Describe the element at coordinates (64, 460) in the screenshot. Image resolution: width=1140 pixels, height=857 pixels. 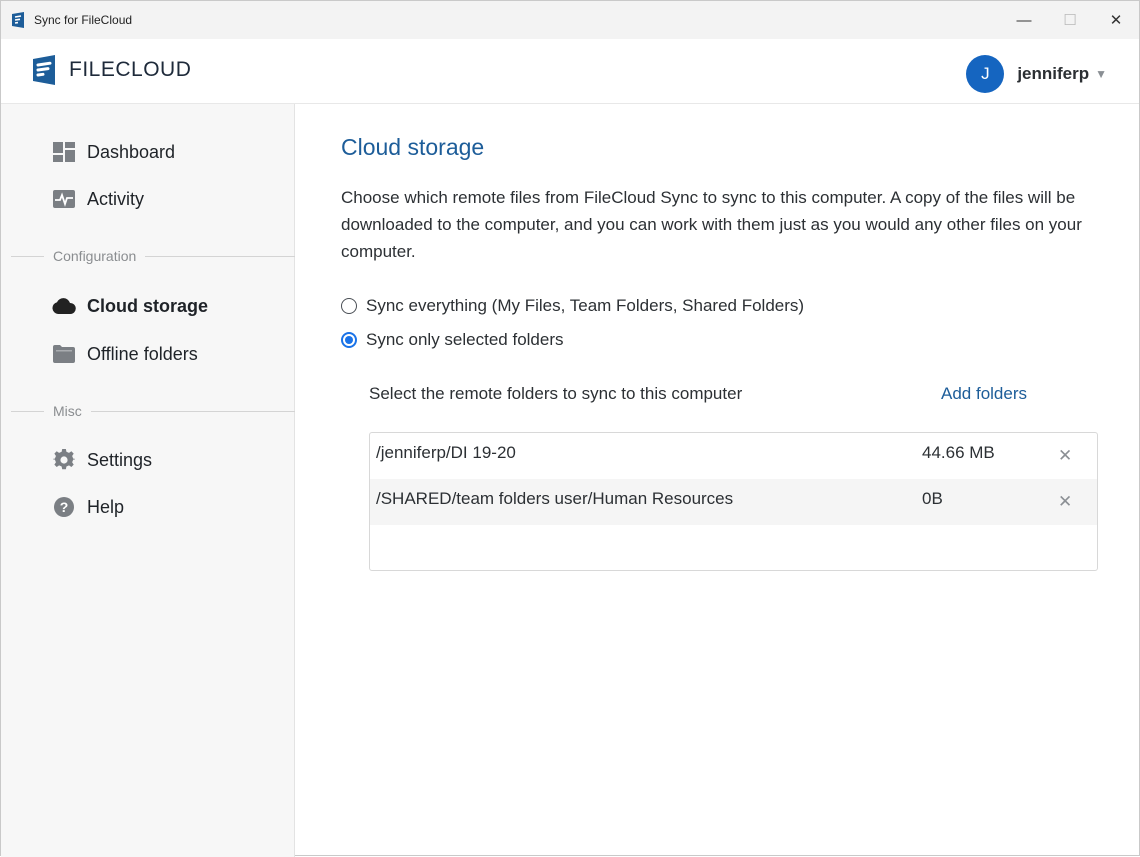
I see `gear-icon` at that location.